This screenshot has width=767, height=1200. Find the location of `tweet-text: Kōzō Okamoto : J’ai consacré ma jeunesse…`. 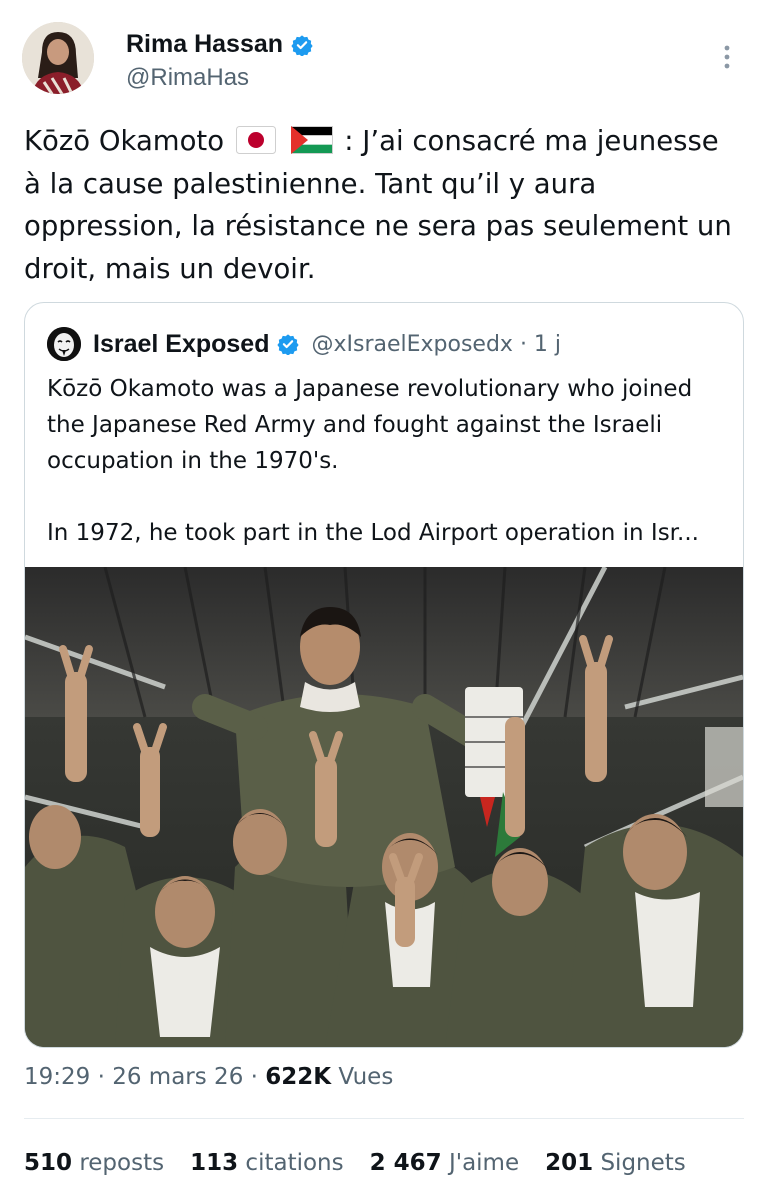

tweet-text: Kōzō Okamoto : J’ai consacré ma jeunesse… is located at coordinates (384, 205).